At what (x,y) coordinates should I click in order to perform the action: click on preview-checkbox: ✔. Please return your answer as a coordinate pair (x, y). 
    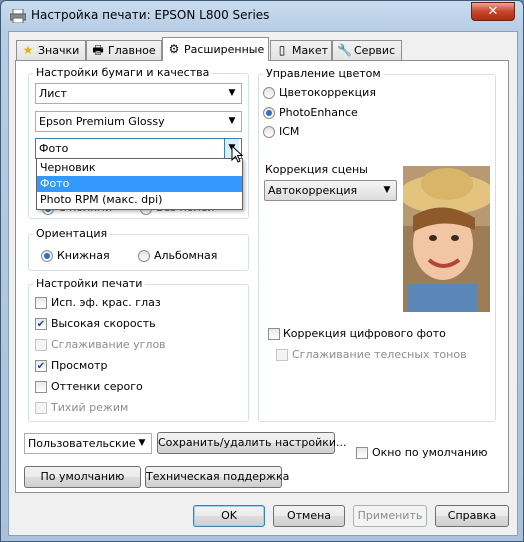
    Looking at the image, I should click on (41, 366).